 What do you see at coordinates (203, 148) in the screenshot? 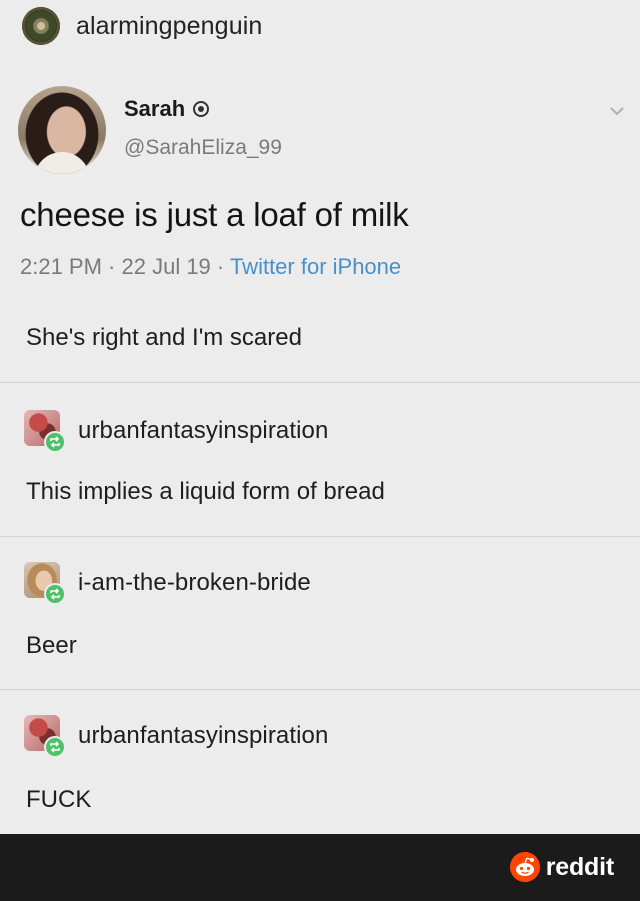
I see `tweet-handle: @SarahEliza_99` at bounding box center [203, 148].